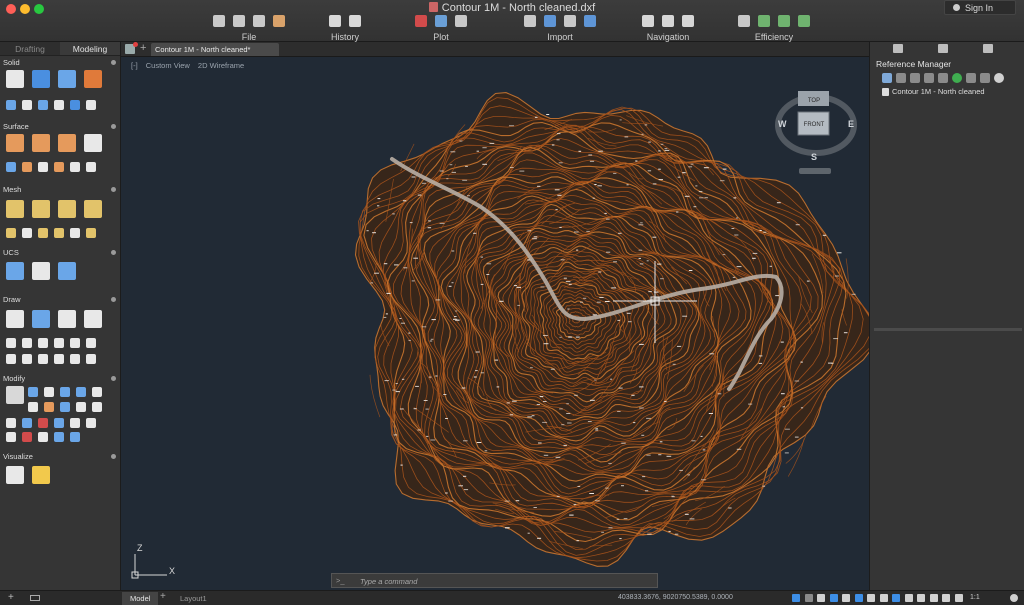  What do you see at coordinates (35, 598) in the screenshot?
I see `layout-view-icon` at bounding box center [35, 598].